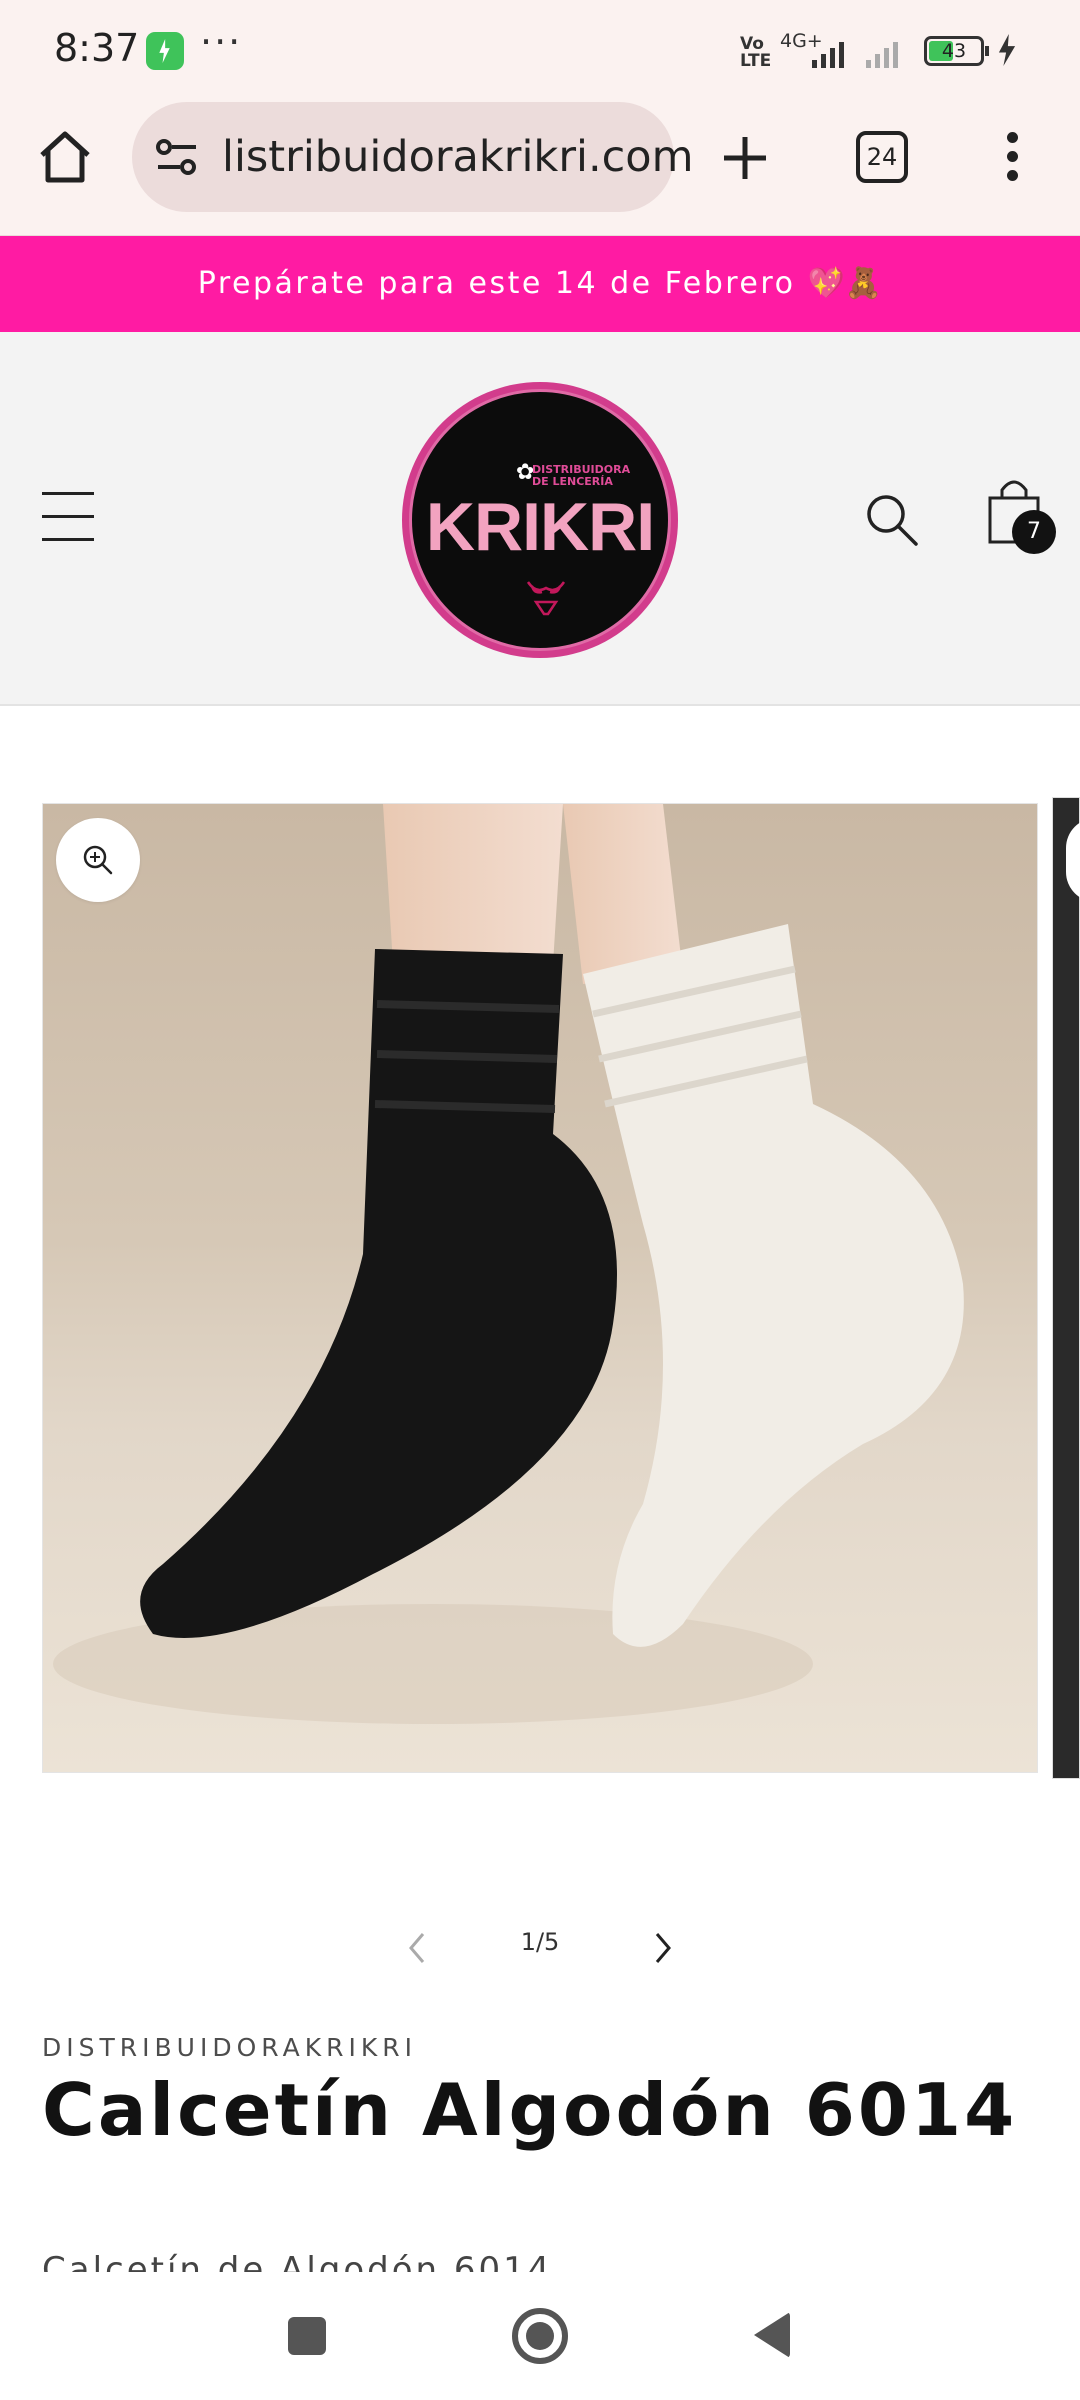 This screenshot has width=1080, height=2400. Describe the element at coordinates (496, 283) in the screenshot. I see `announcement-text: Prepárate para este 14 de Febrero` at that location.